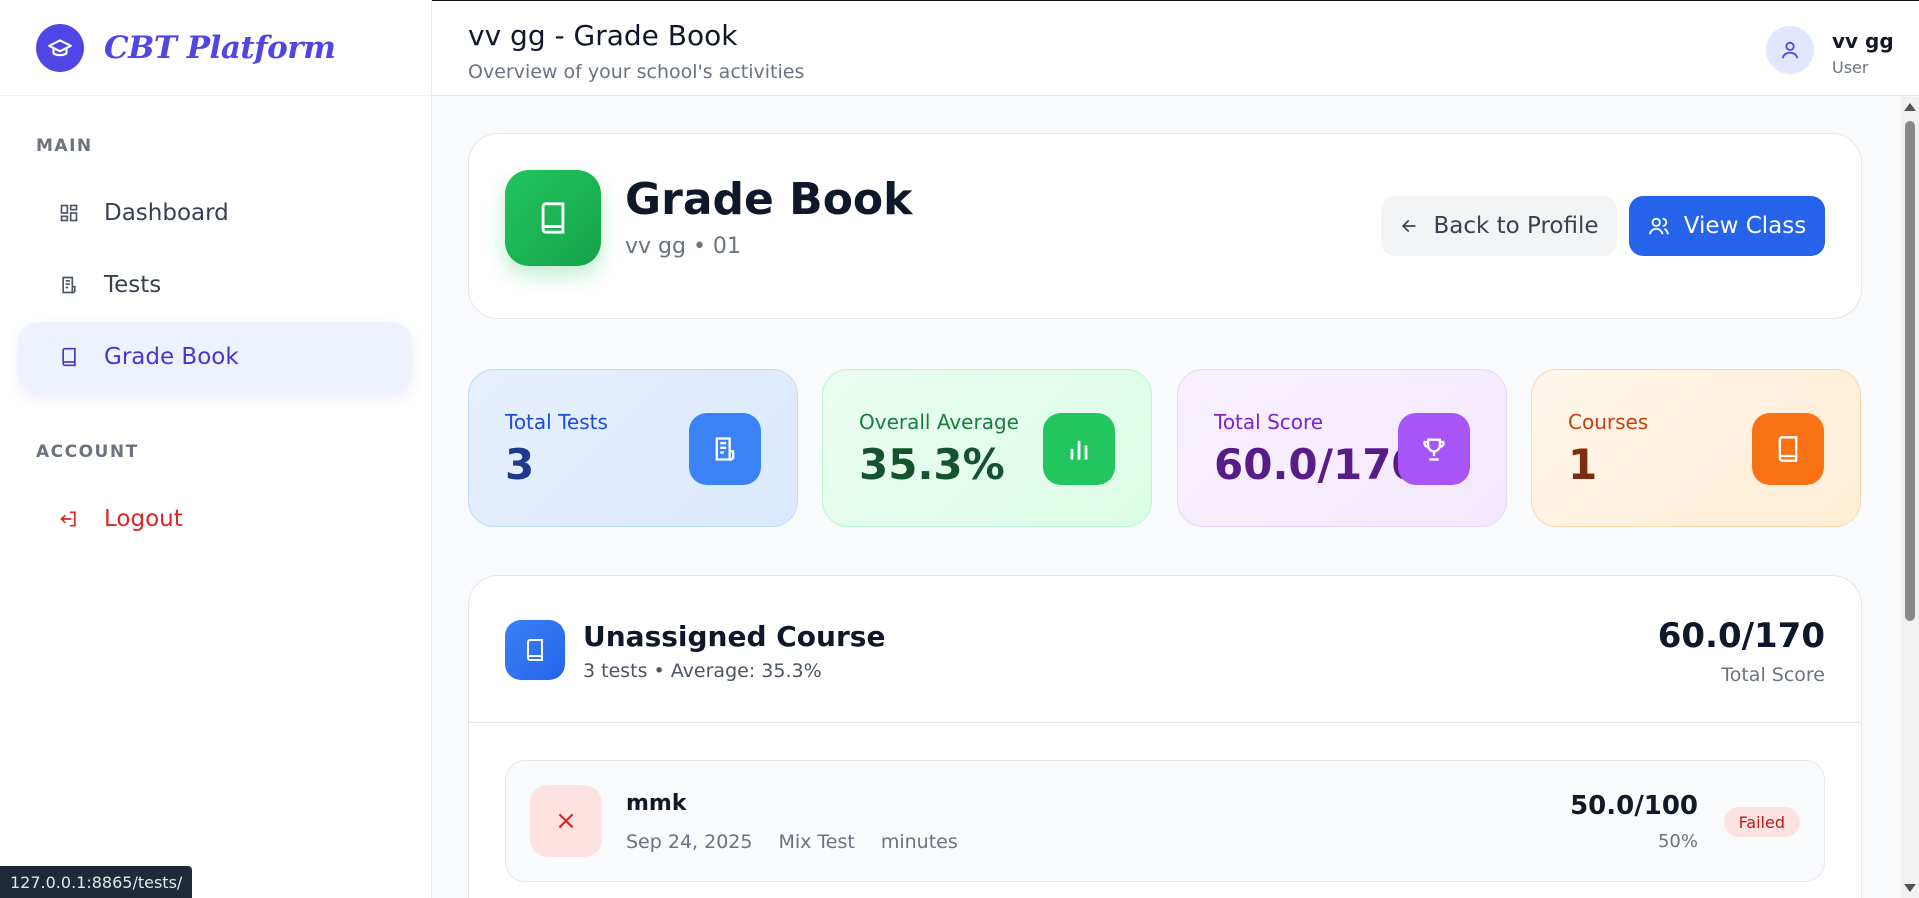  I want to click on user-icon, so click(1790, 50).